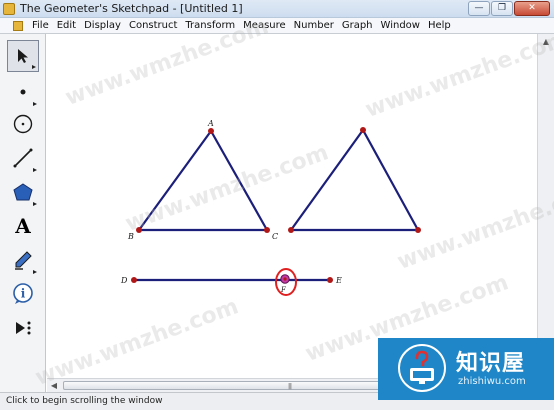 The height and width of the screenshot is (410, 554). What do you see at coordinates (439, 26) in the screenshot?
I see `menu-help: Help` at bounding box center [439, 26].